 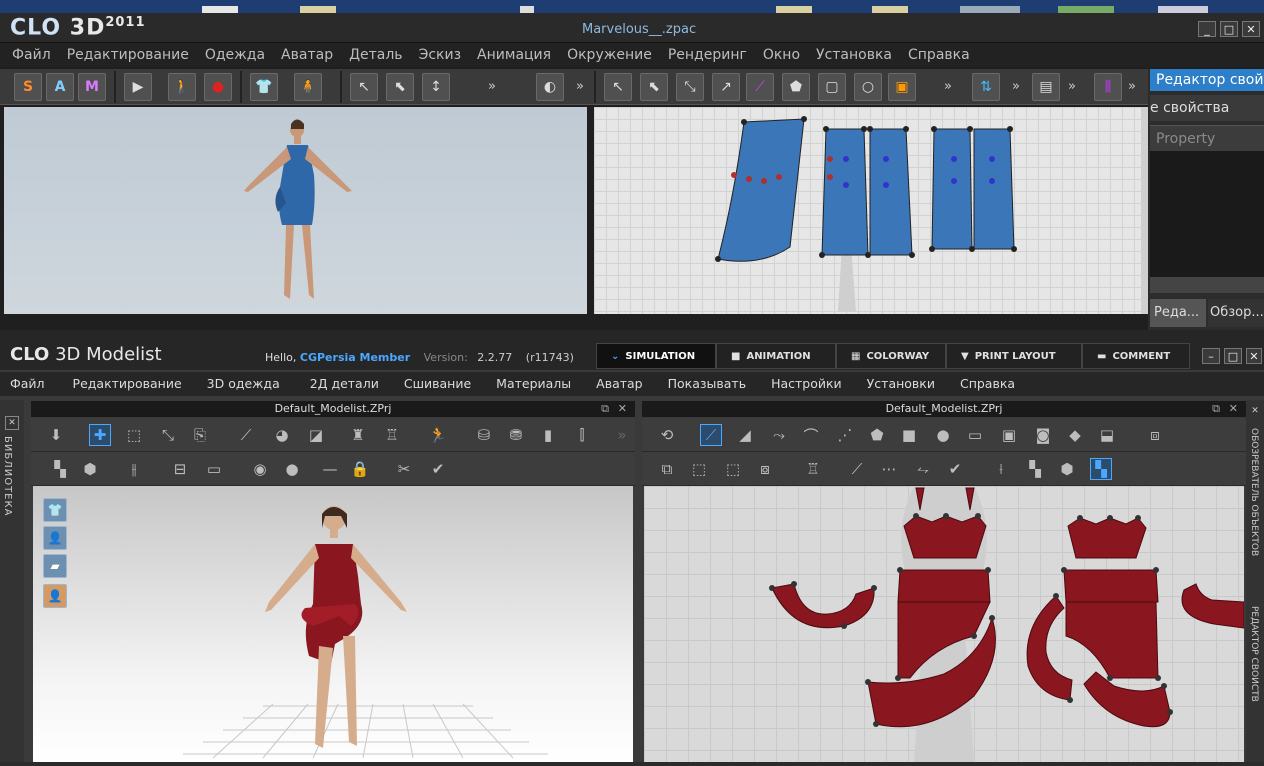 What do you see at coordinates (618, 87) in the screenshot?
I see `edit-pattern-icon: ↖` at bounding box center [618, 87].